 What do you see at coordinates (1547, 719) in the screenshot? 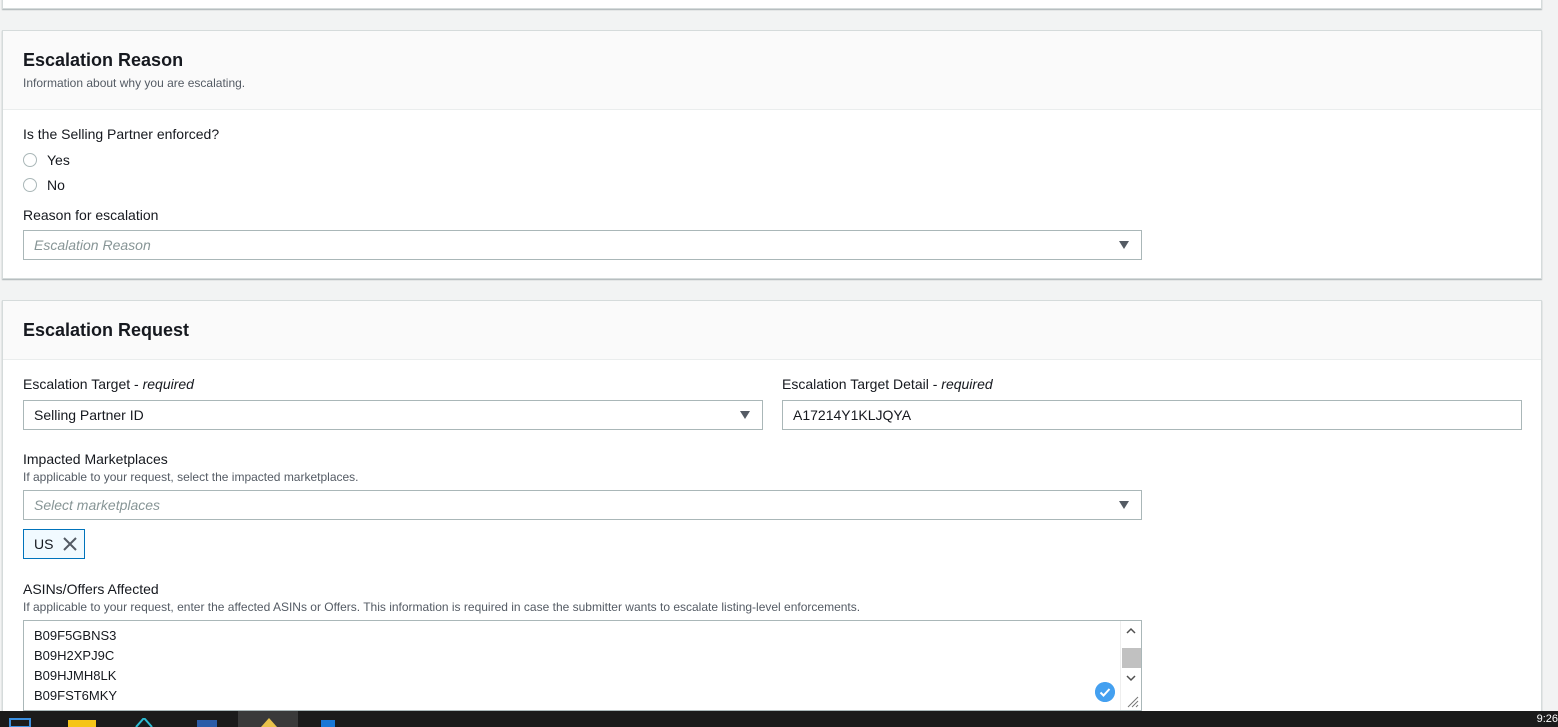
I see `taskbar-clock: 9:26` at bounding box center [1547, 719].